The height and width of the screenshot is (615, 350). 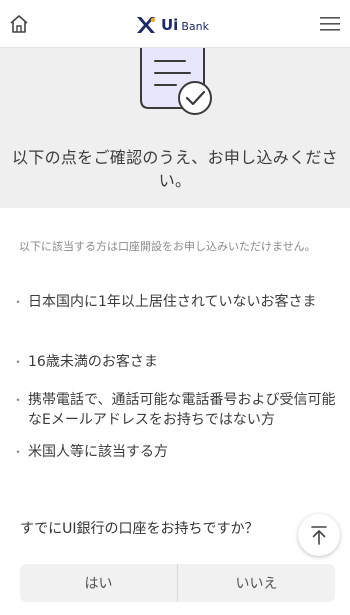 I want to click on home-button, so click(x=19, y=24).